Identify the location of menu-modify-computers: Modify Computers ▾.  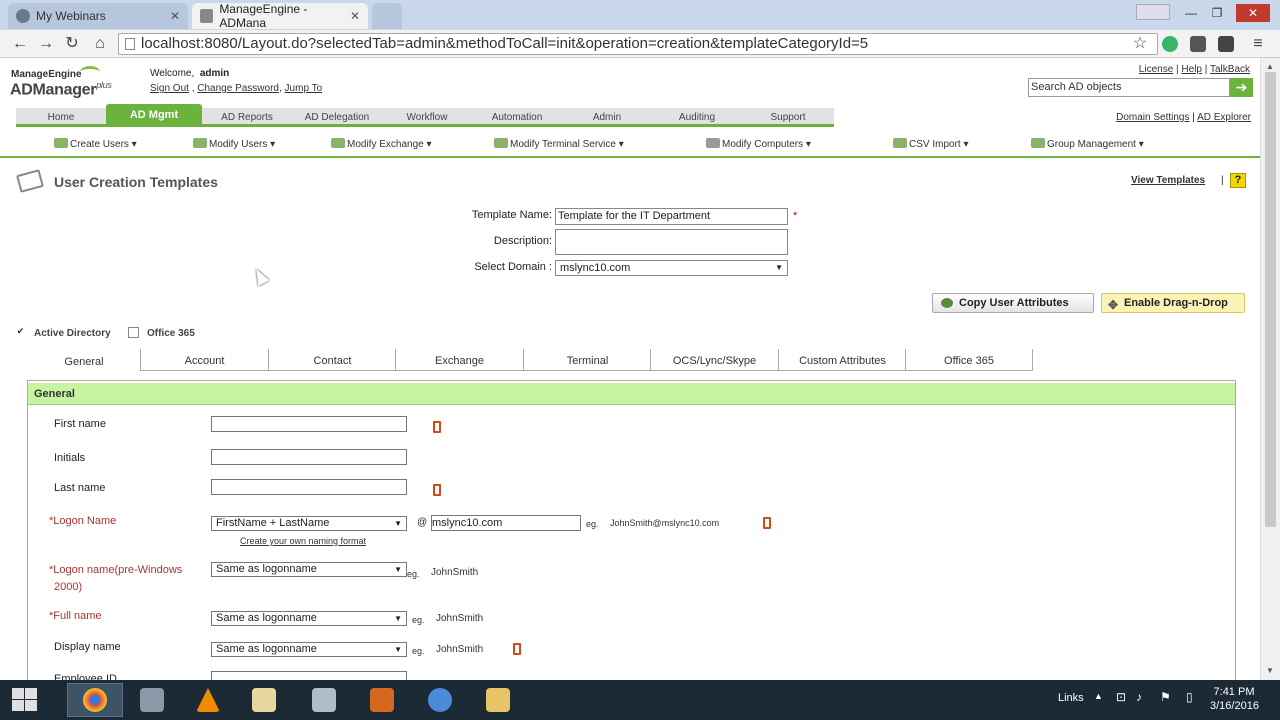
(758, 144).